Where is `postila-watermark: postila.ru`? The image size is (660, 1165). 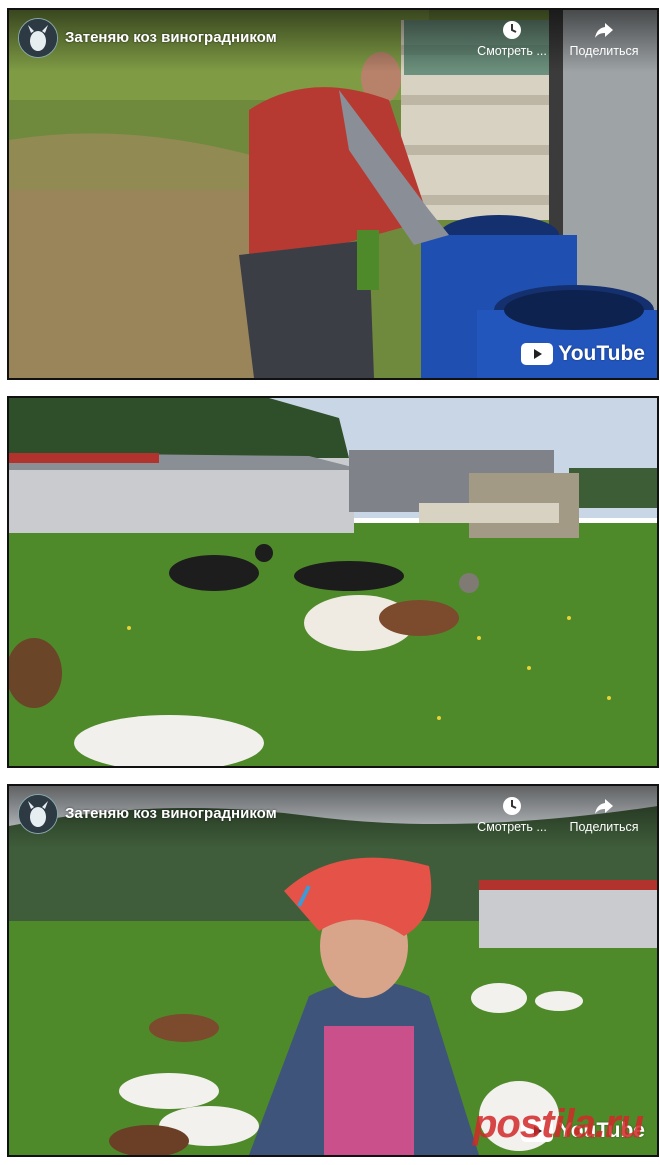 postila-watermark: postila.ru is located at coordinates (558, 1124).